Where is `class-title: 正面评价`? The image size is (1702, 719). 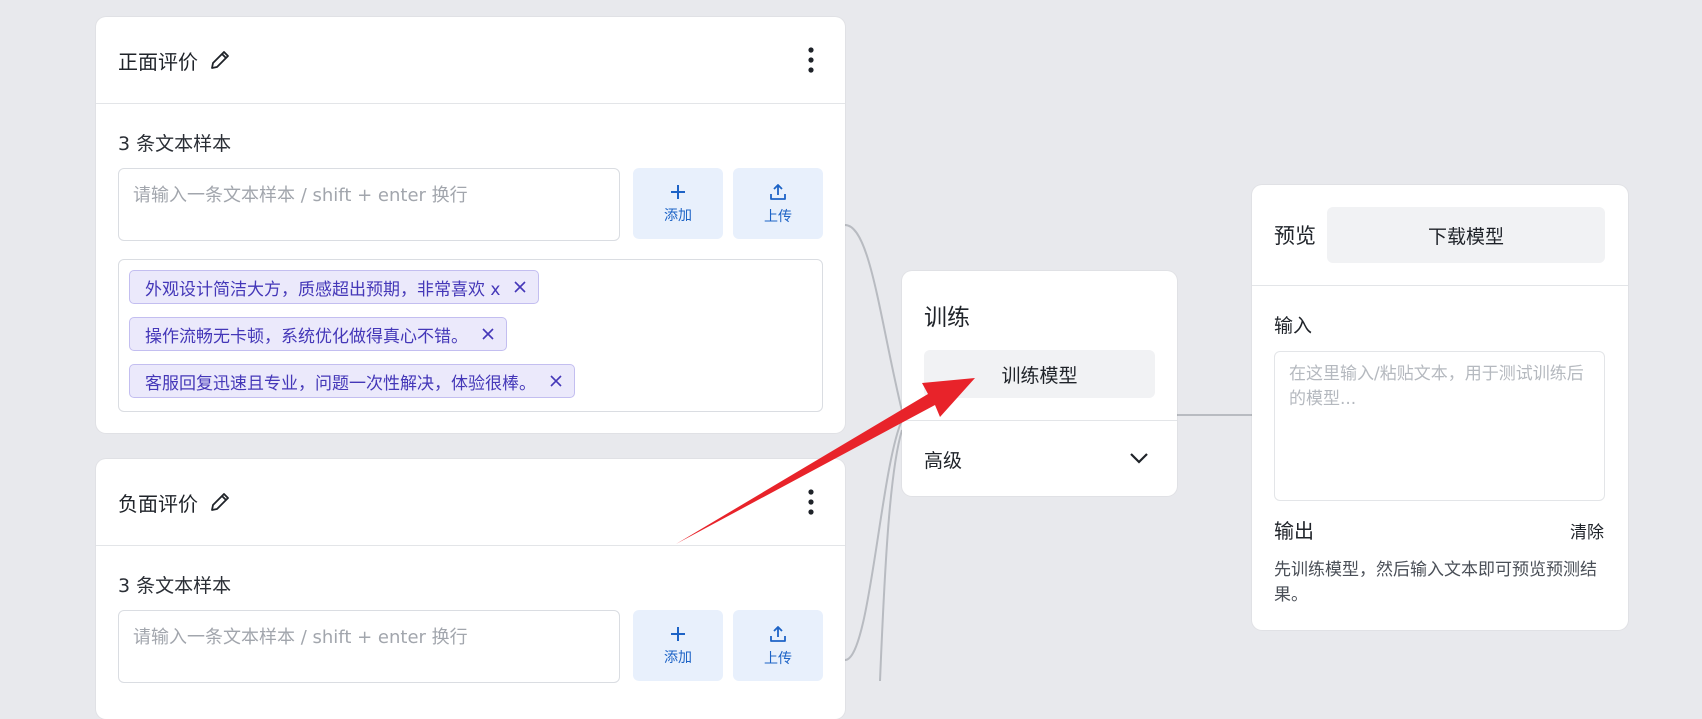
class-title: 正面评价 is located at coordinates (158, 60).